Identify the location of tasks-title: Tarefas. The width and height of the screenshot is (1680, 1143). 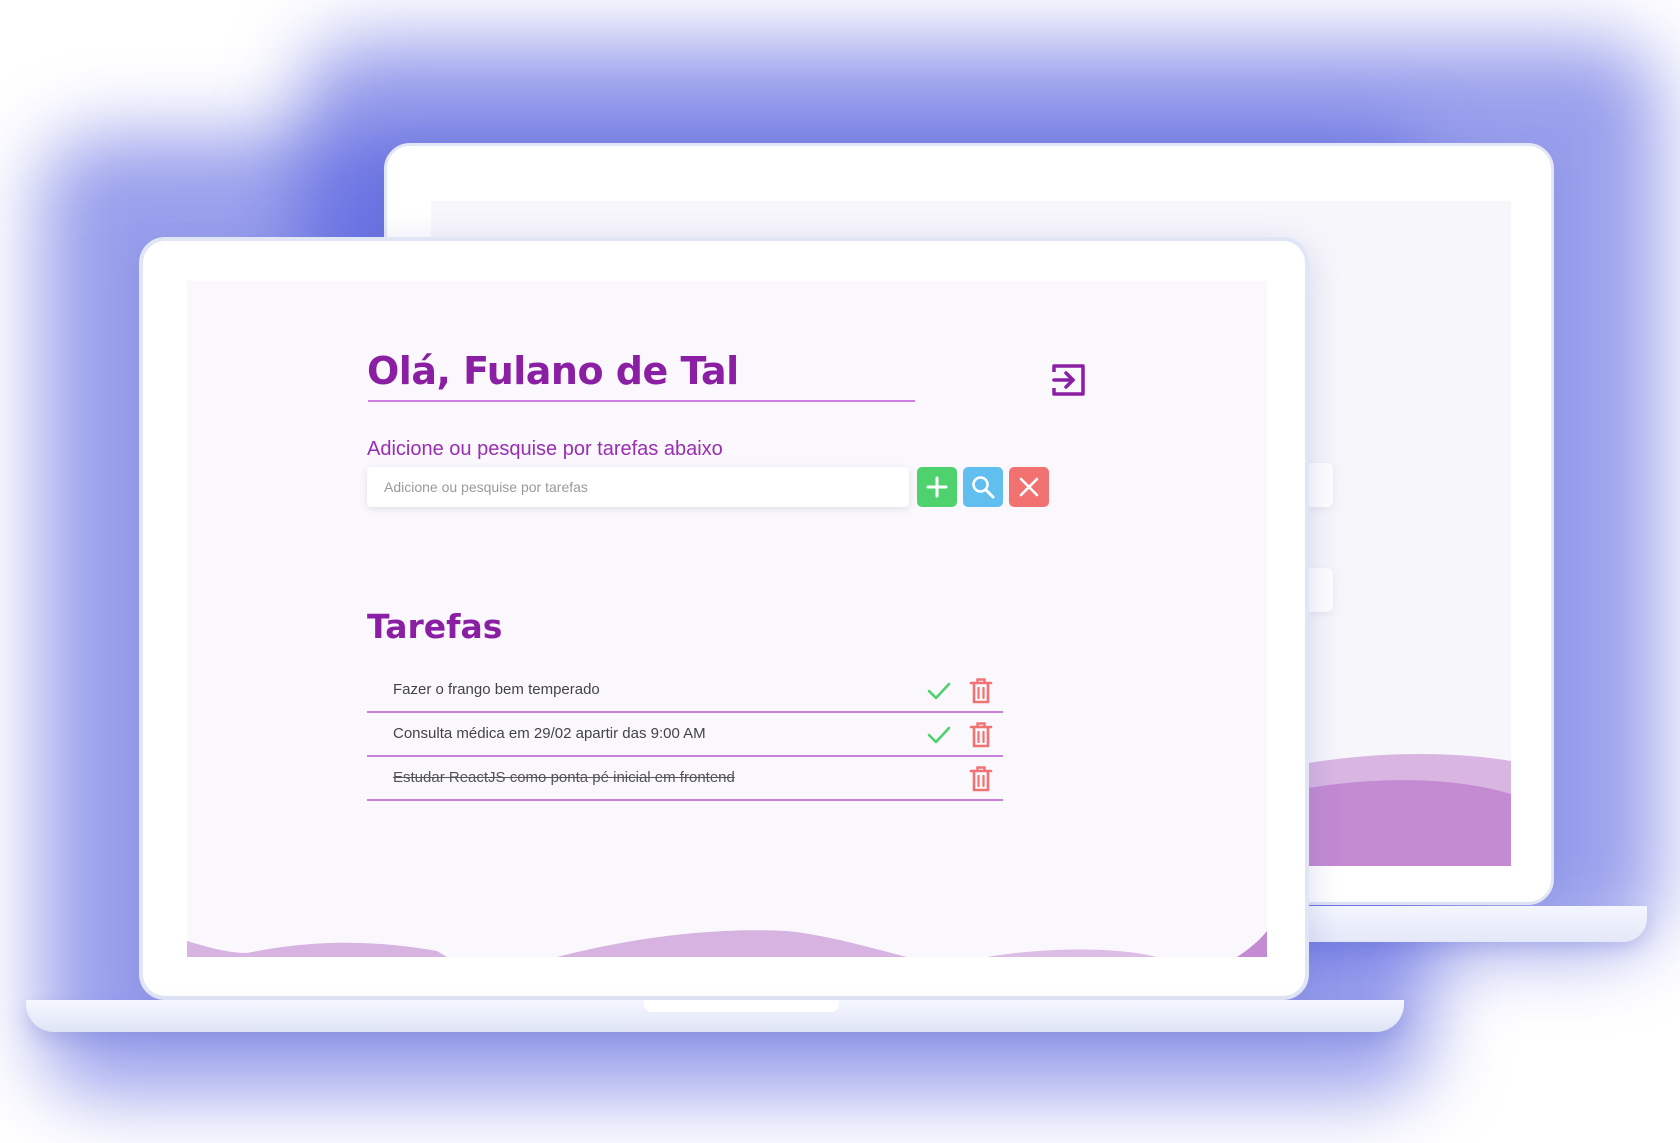
(435, 626).